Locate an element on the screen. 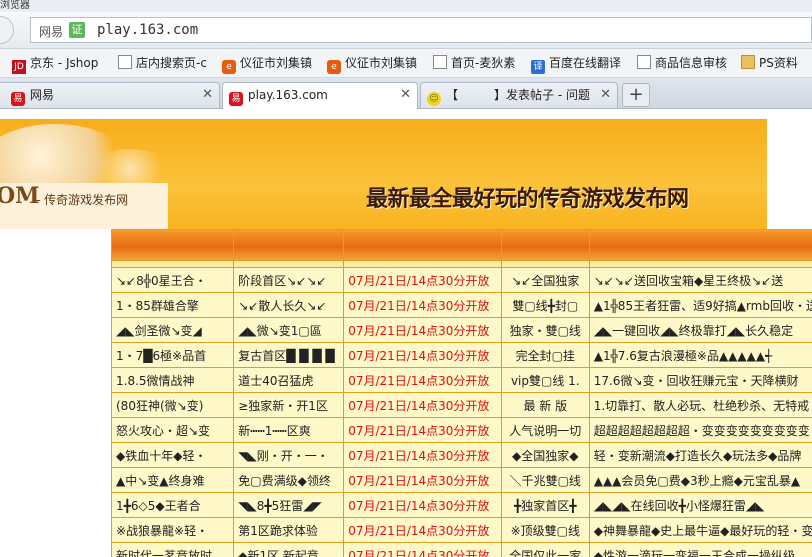 The height and width of the screenshot is (557, 812). bookmark-label: 店内搜索页-c is located at coordinates (171, 63).